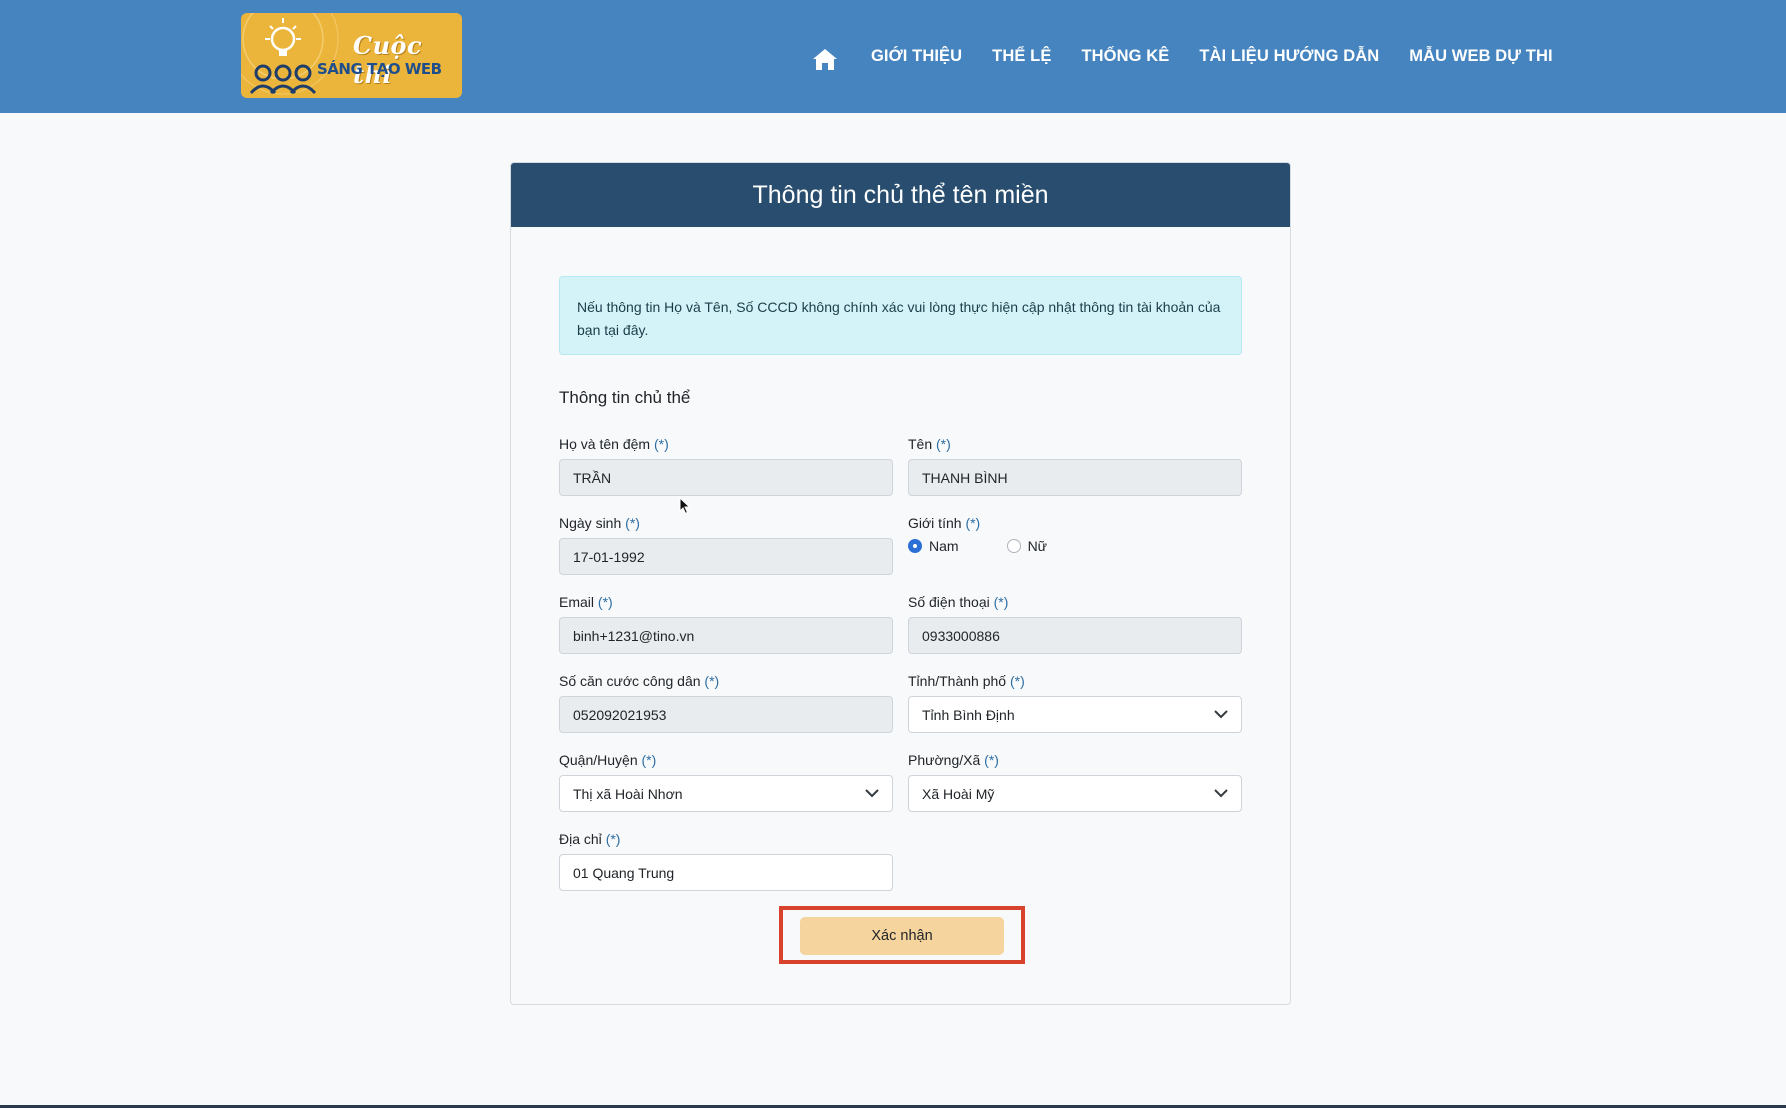 The image size is (1786, 1108). I want to click on gender-field: Giới tính (*) Nam Nữ, so click(1075, 534).